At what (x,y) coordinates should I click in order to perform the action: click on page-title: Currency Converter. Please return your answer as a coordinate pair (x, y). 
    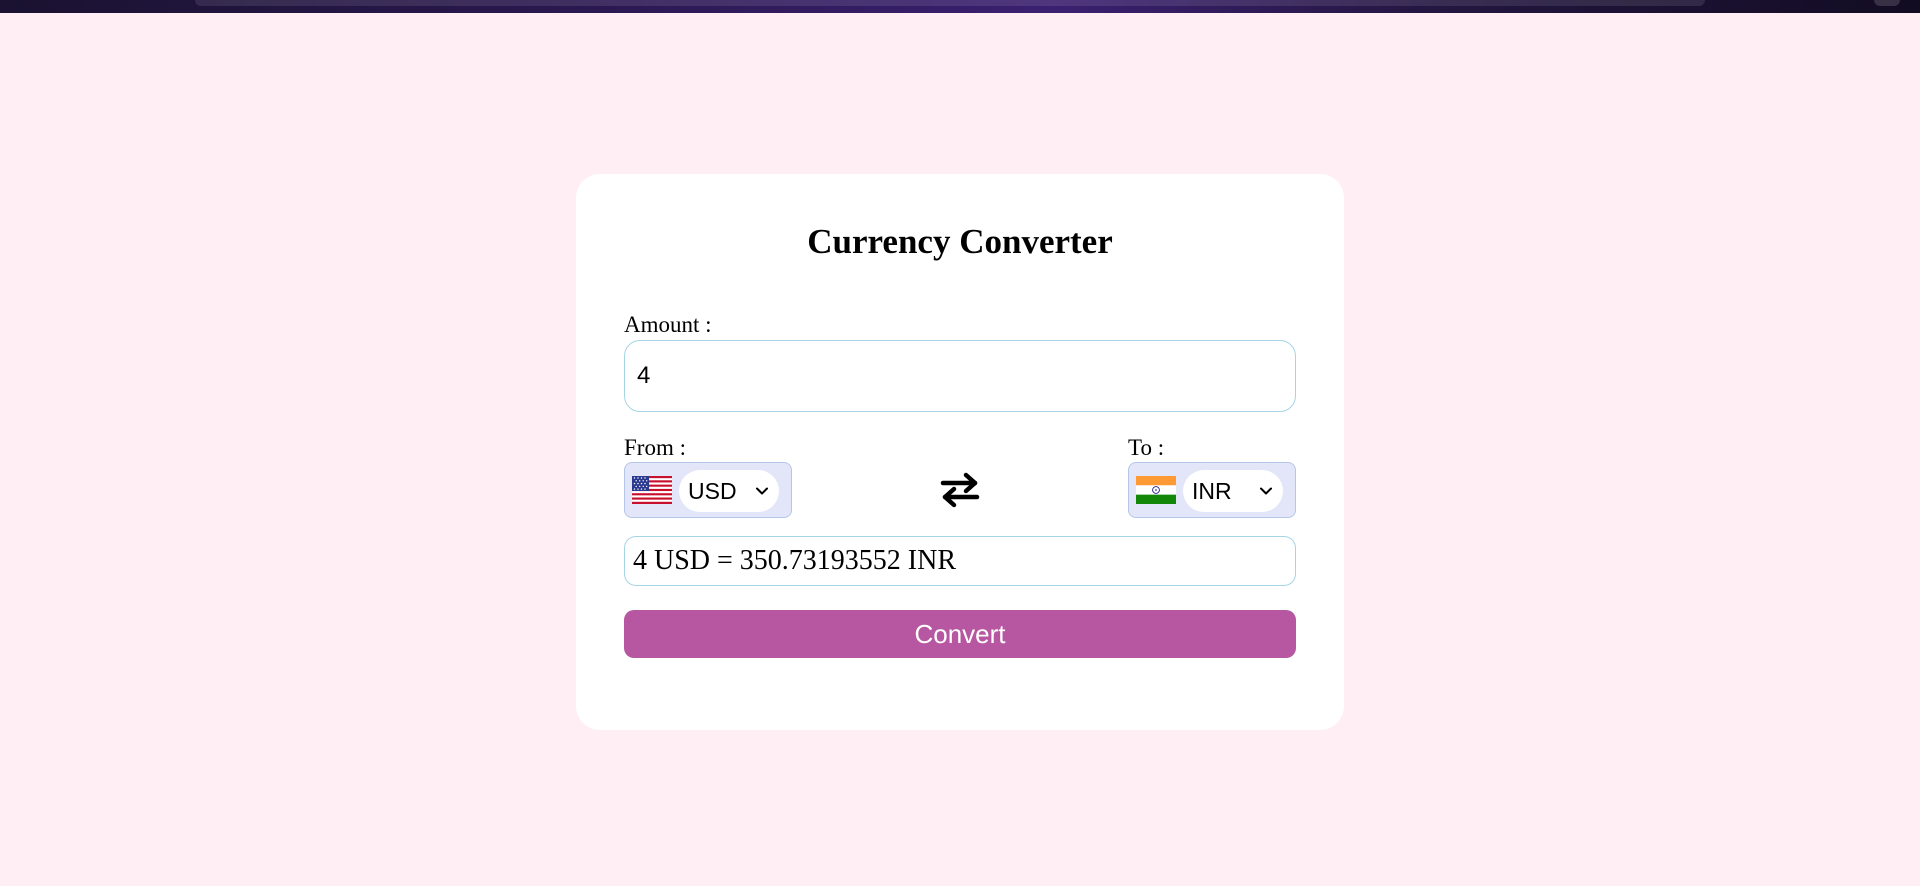
    Looking at the image, I should click on (960, 241).